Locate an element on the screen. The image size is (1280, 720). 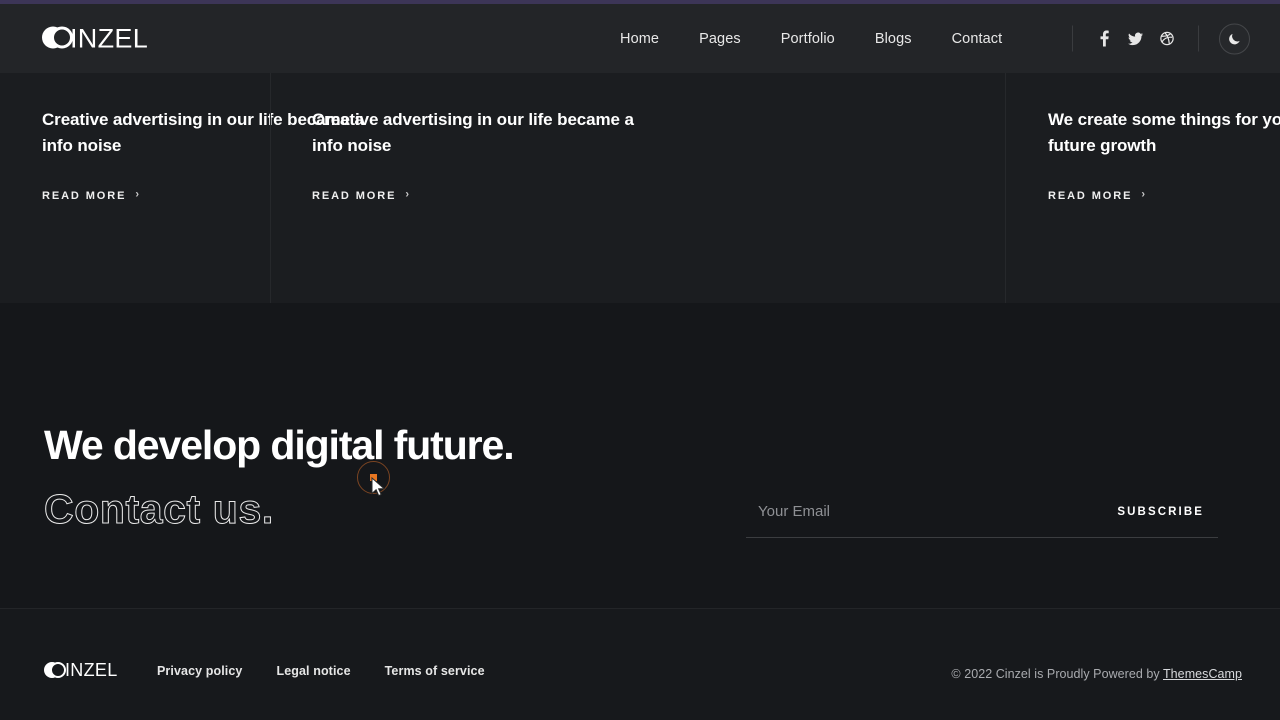
logo-wordmark: INZEL is located at coordinates (109, 38).